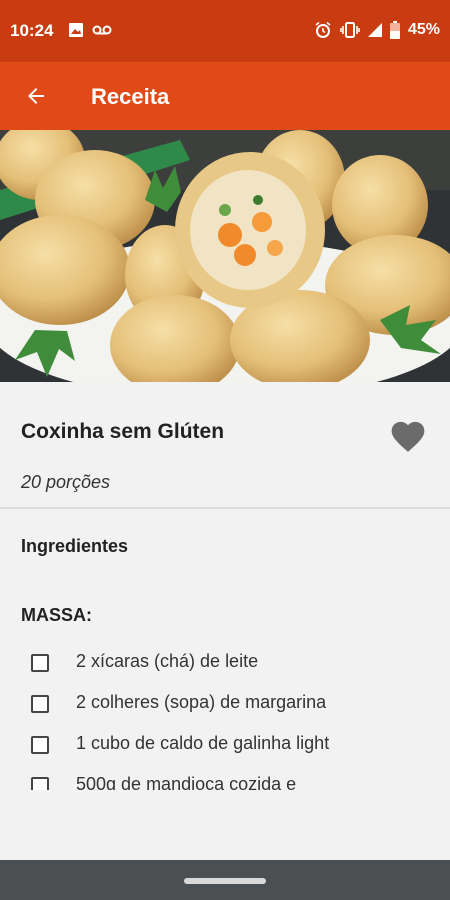  I want to click on ingredients-title: Ingredientes, so click(75, 546).